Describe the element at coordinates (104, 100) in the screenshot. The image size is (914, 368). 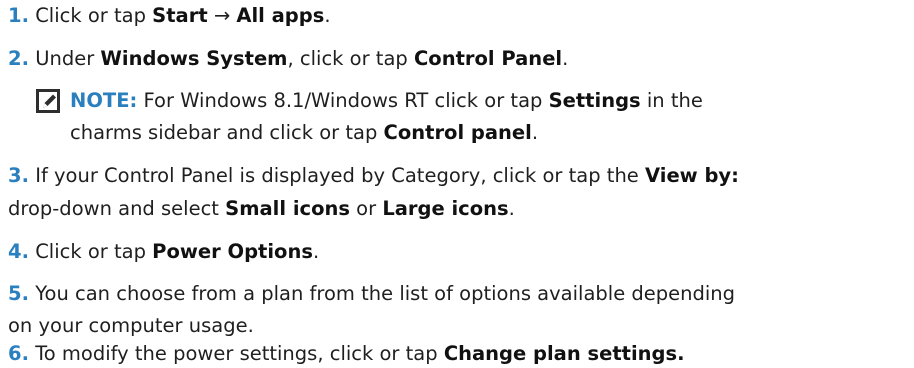
I see `note-label: NOTE:` at that location.